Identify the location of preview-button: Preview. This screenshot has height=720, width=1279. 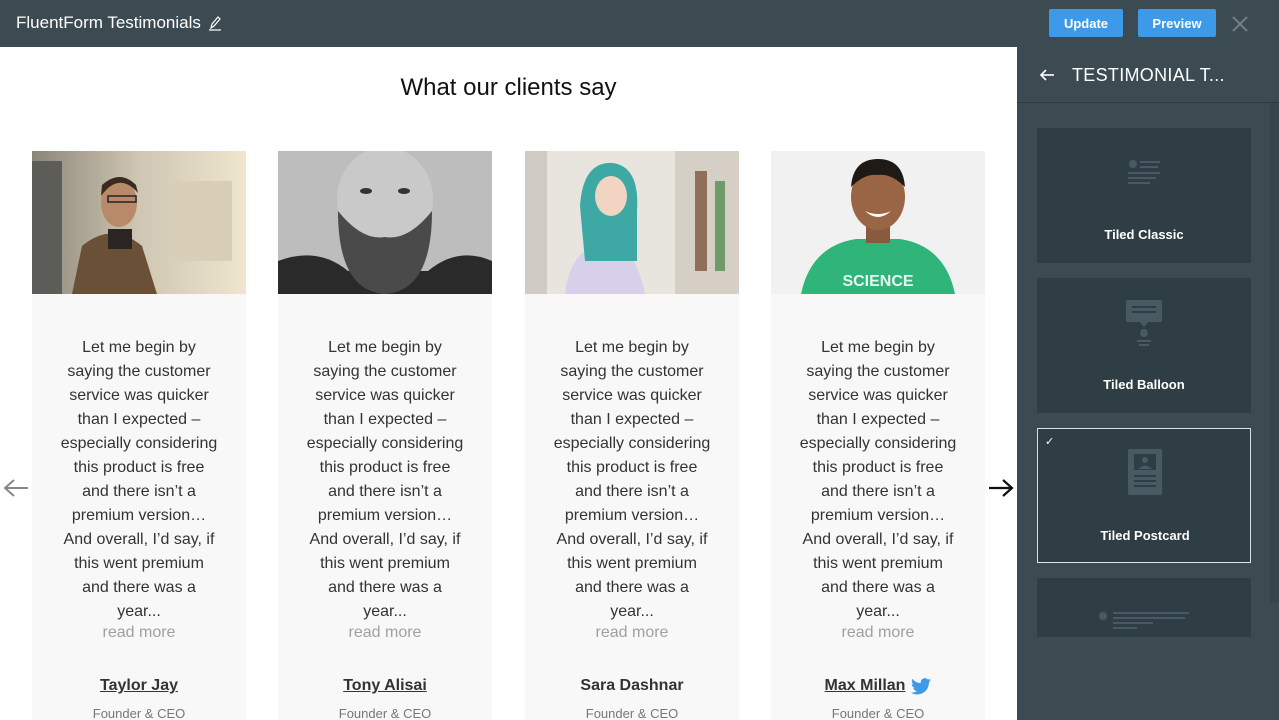
(1177, 23).